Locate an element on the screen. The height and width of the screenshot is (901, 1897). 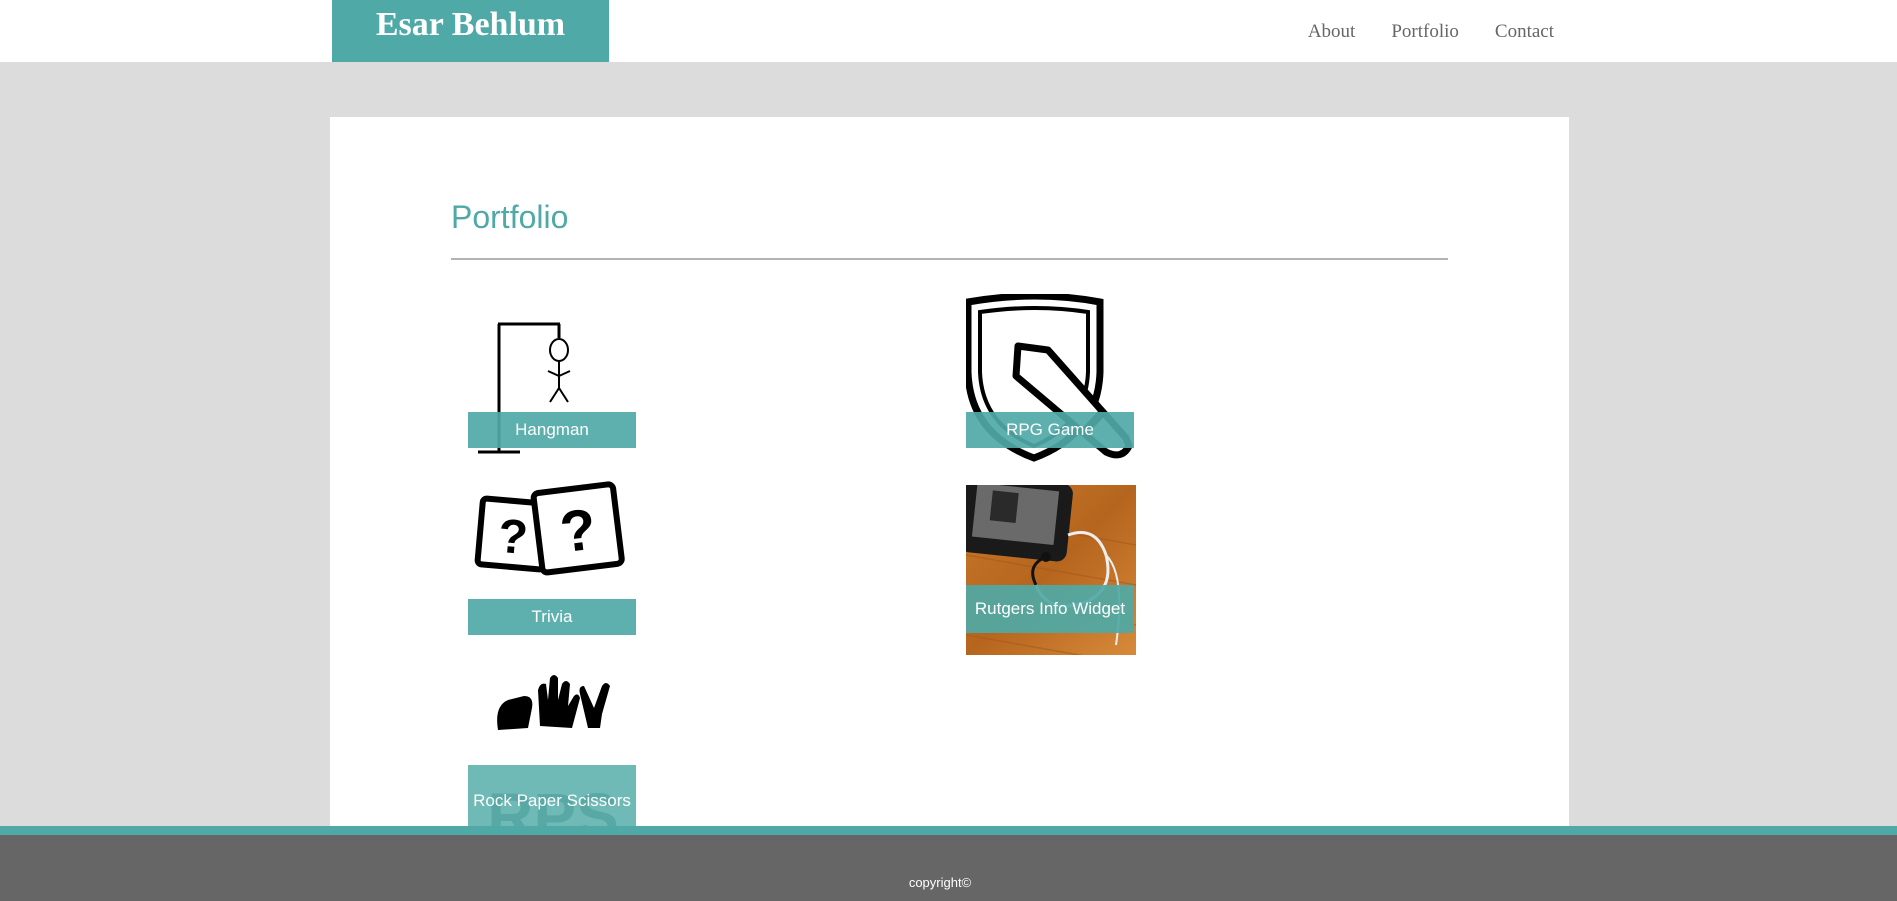
item-caption: Rutgers Info Widget is located at coordinates (1050, 609).